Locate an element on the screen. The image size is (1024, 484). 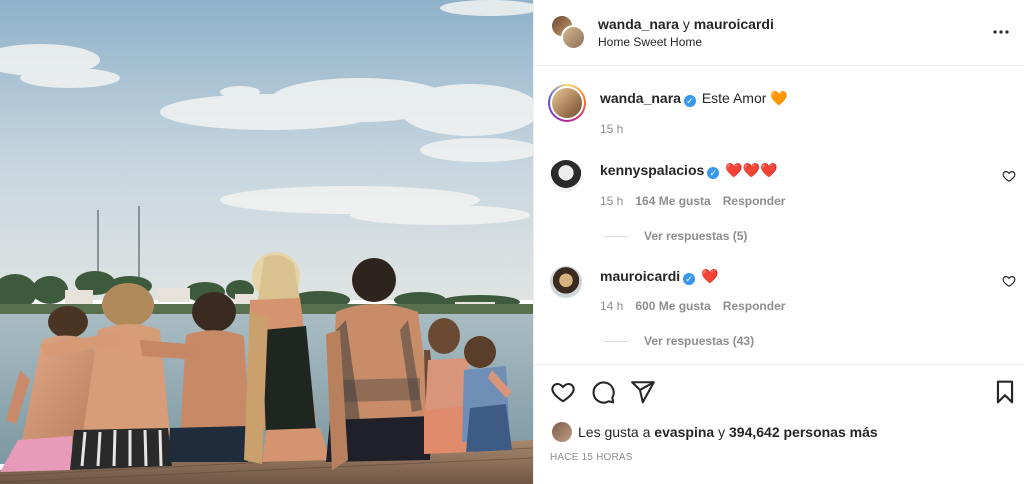
post-authors: wanda_nara y mauroicardi is located at coordinates (686, 24).